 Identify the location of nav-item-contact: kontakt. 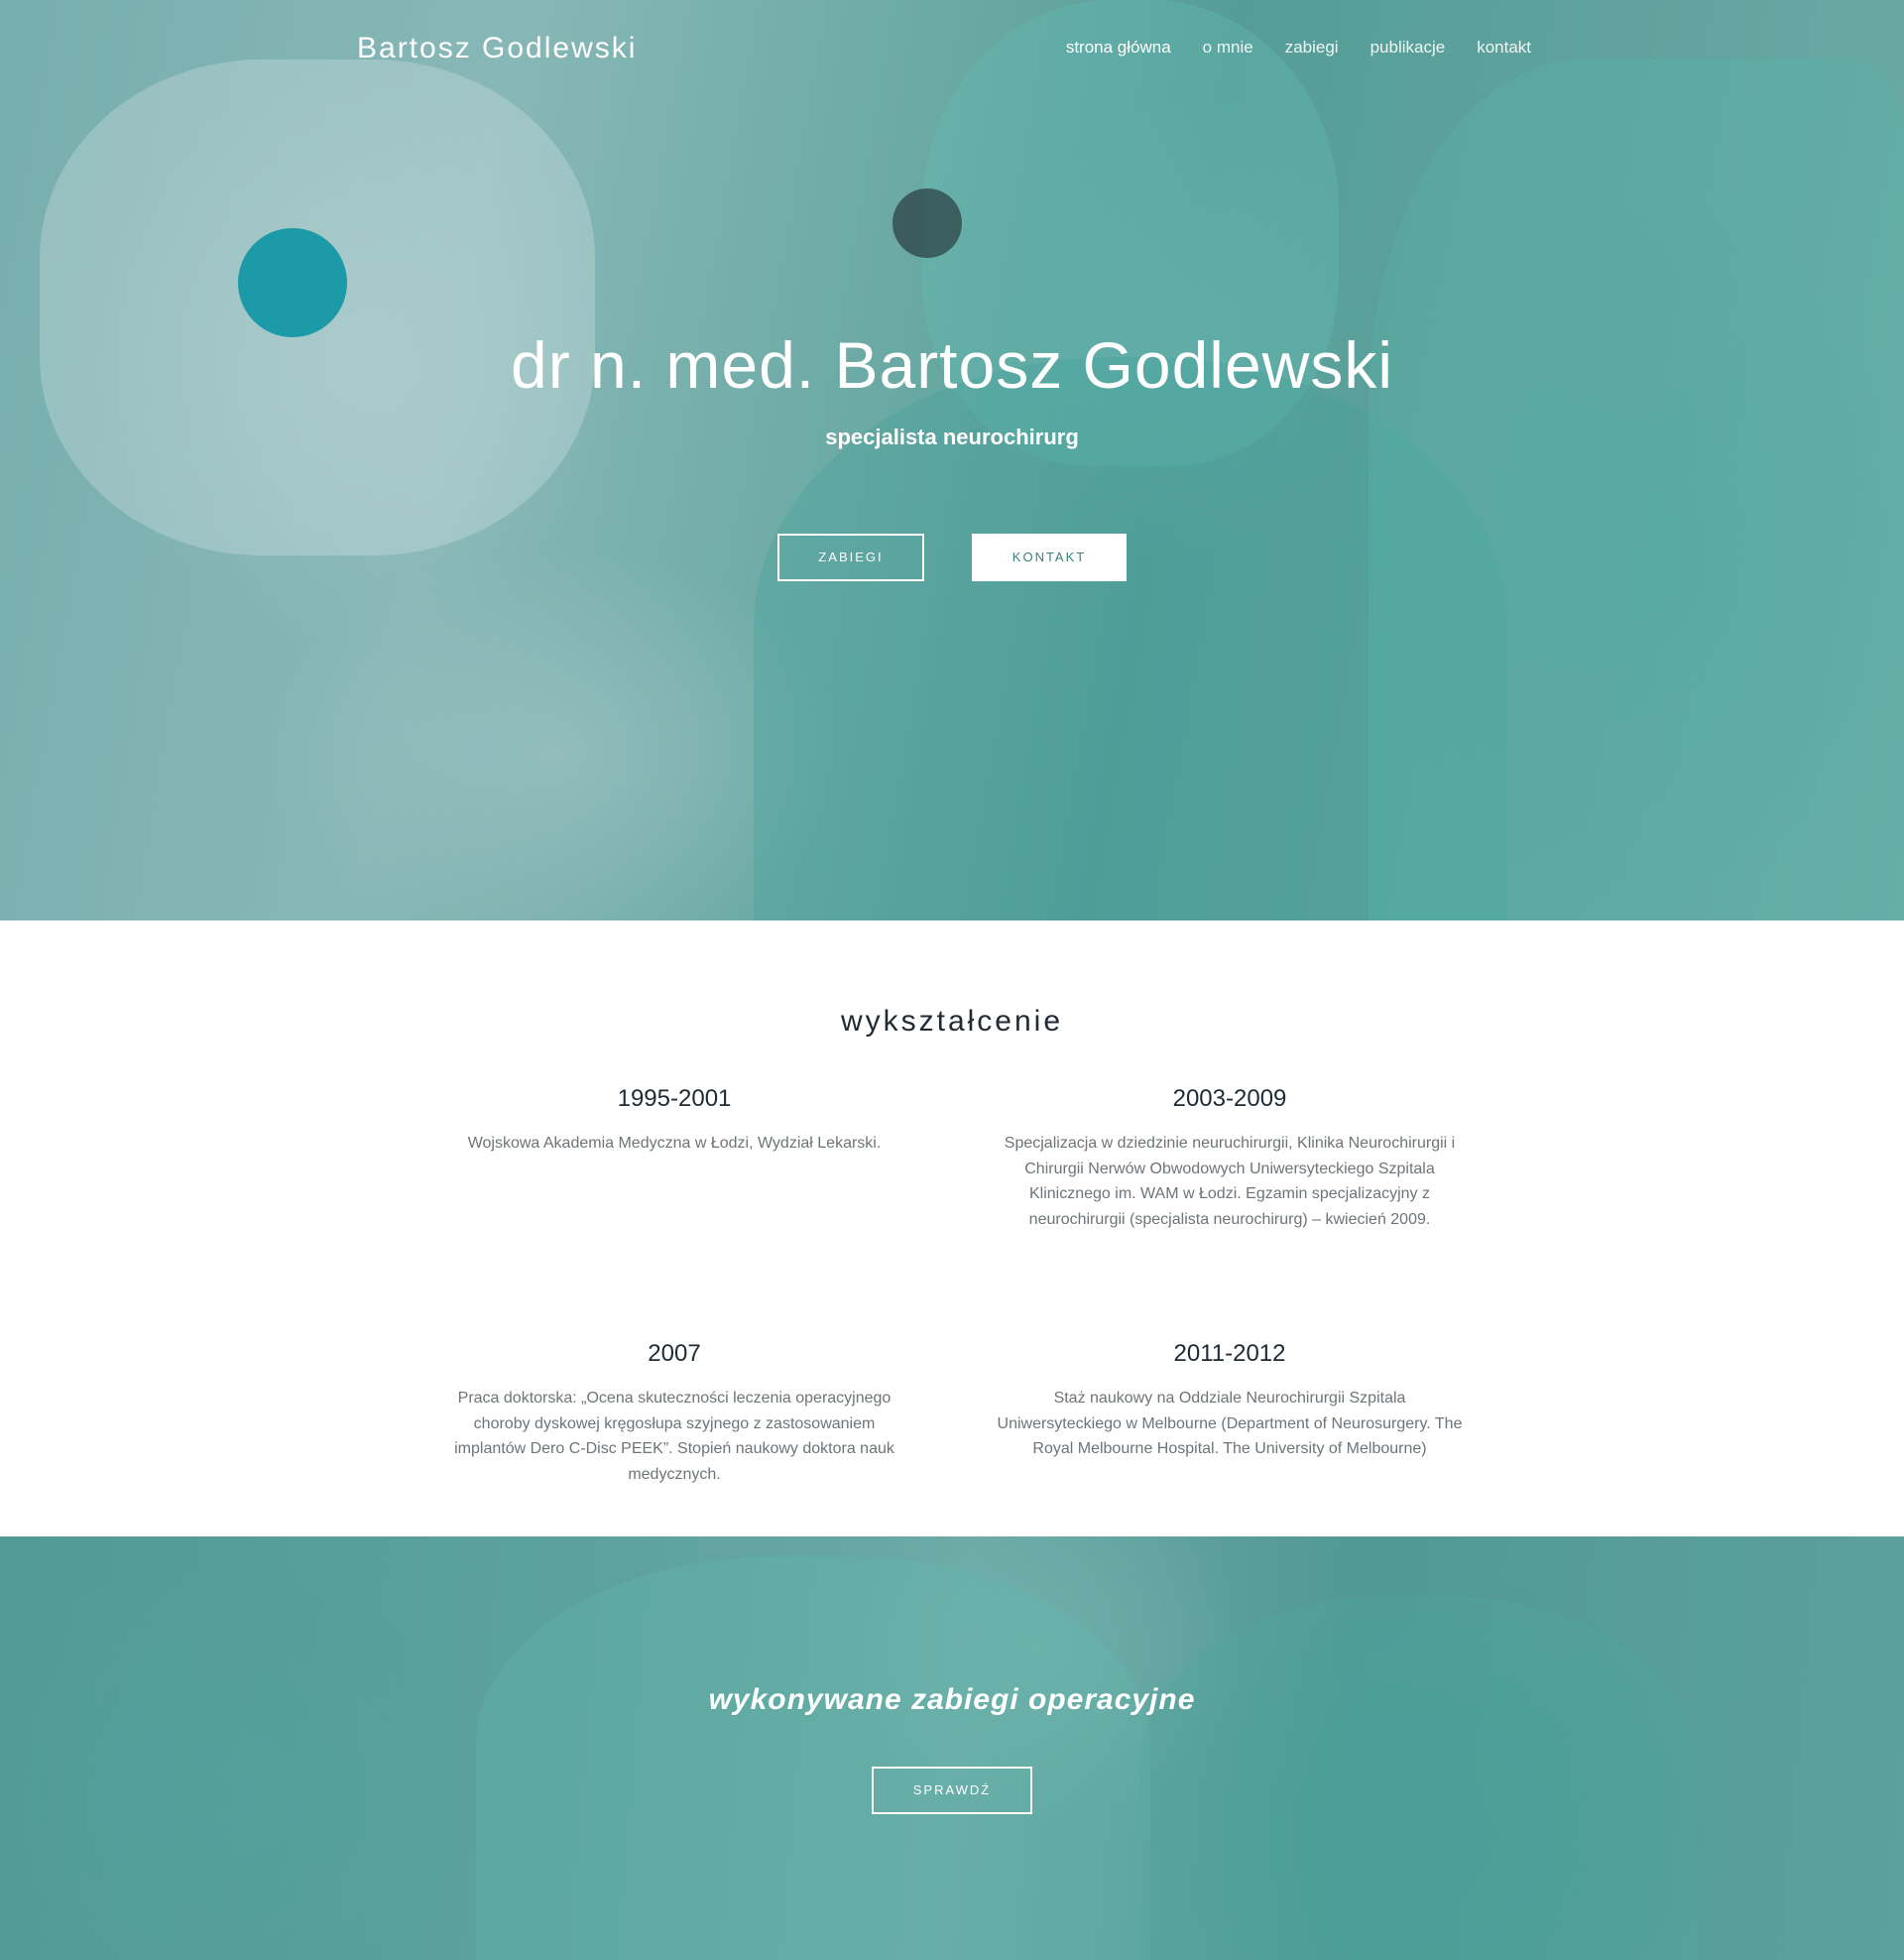
(1504, 48).